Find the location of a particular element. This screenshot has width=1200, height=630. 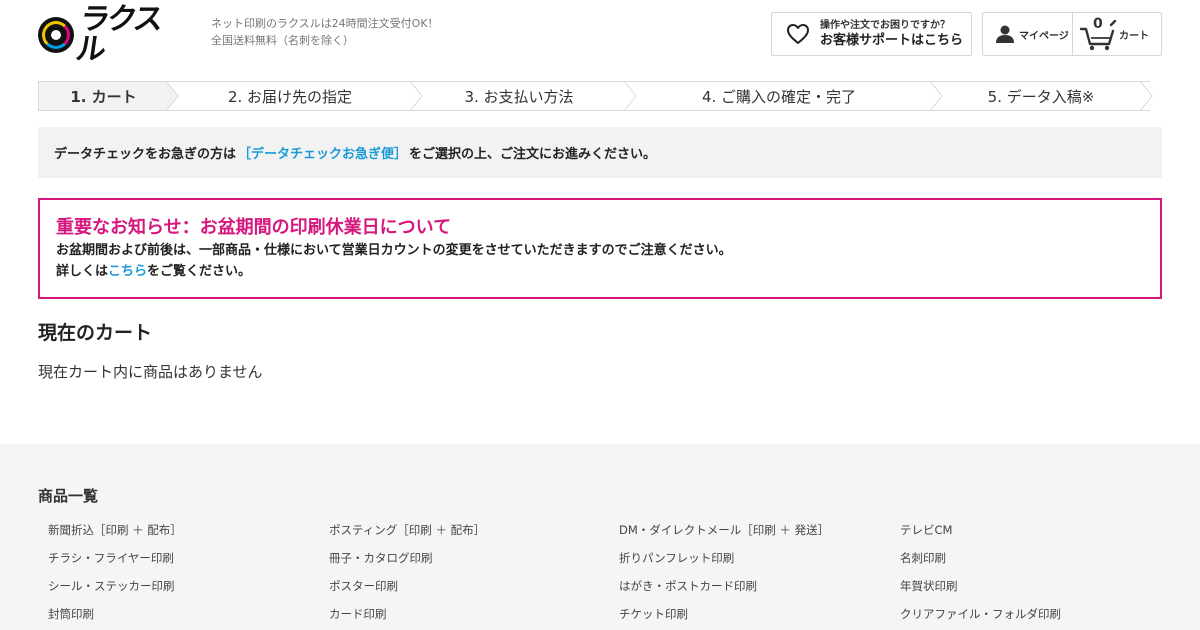

product-link: ポスター印刷 is located at coordinates (407, 592).